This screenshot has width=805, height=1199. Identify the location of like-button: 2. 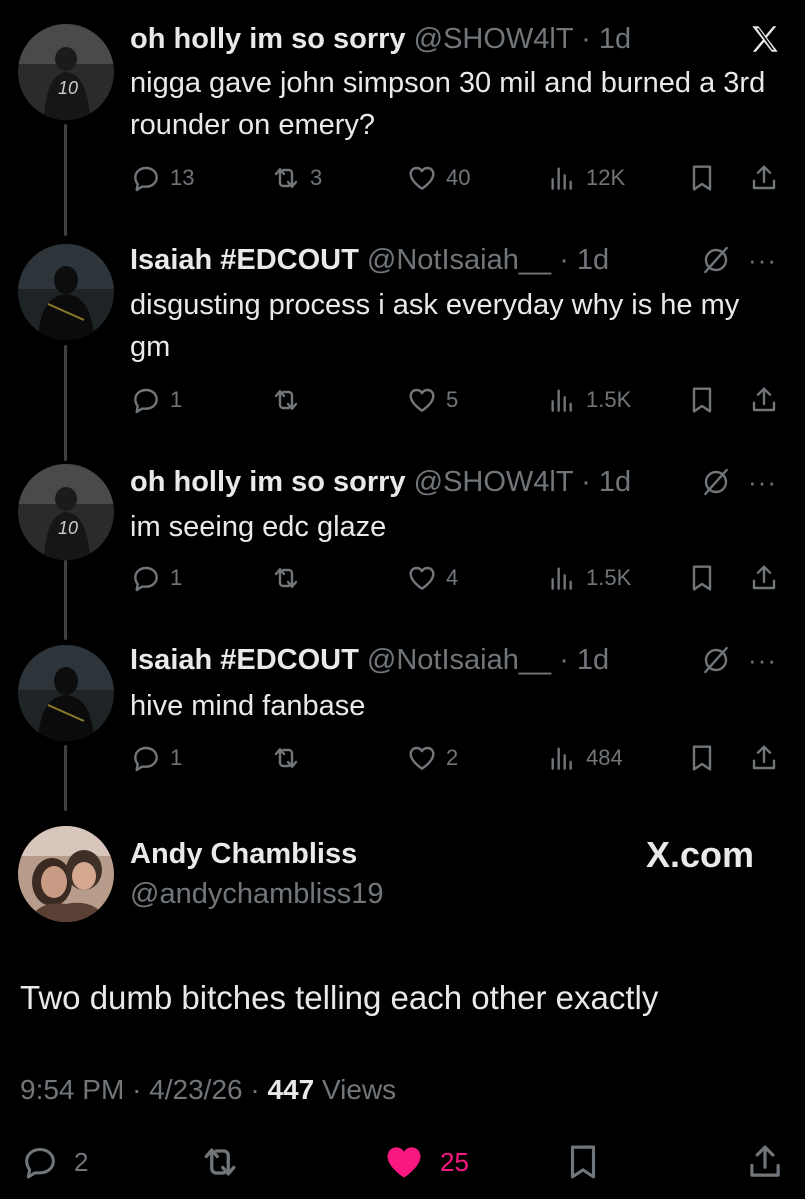
(432, 758).